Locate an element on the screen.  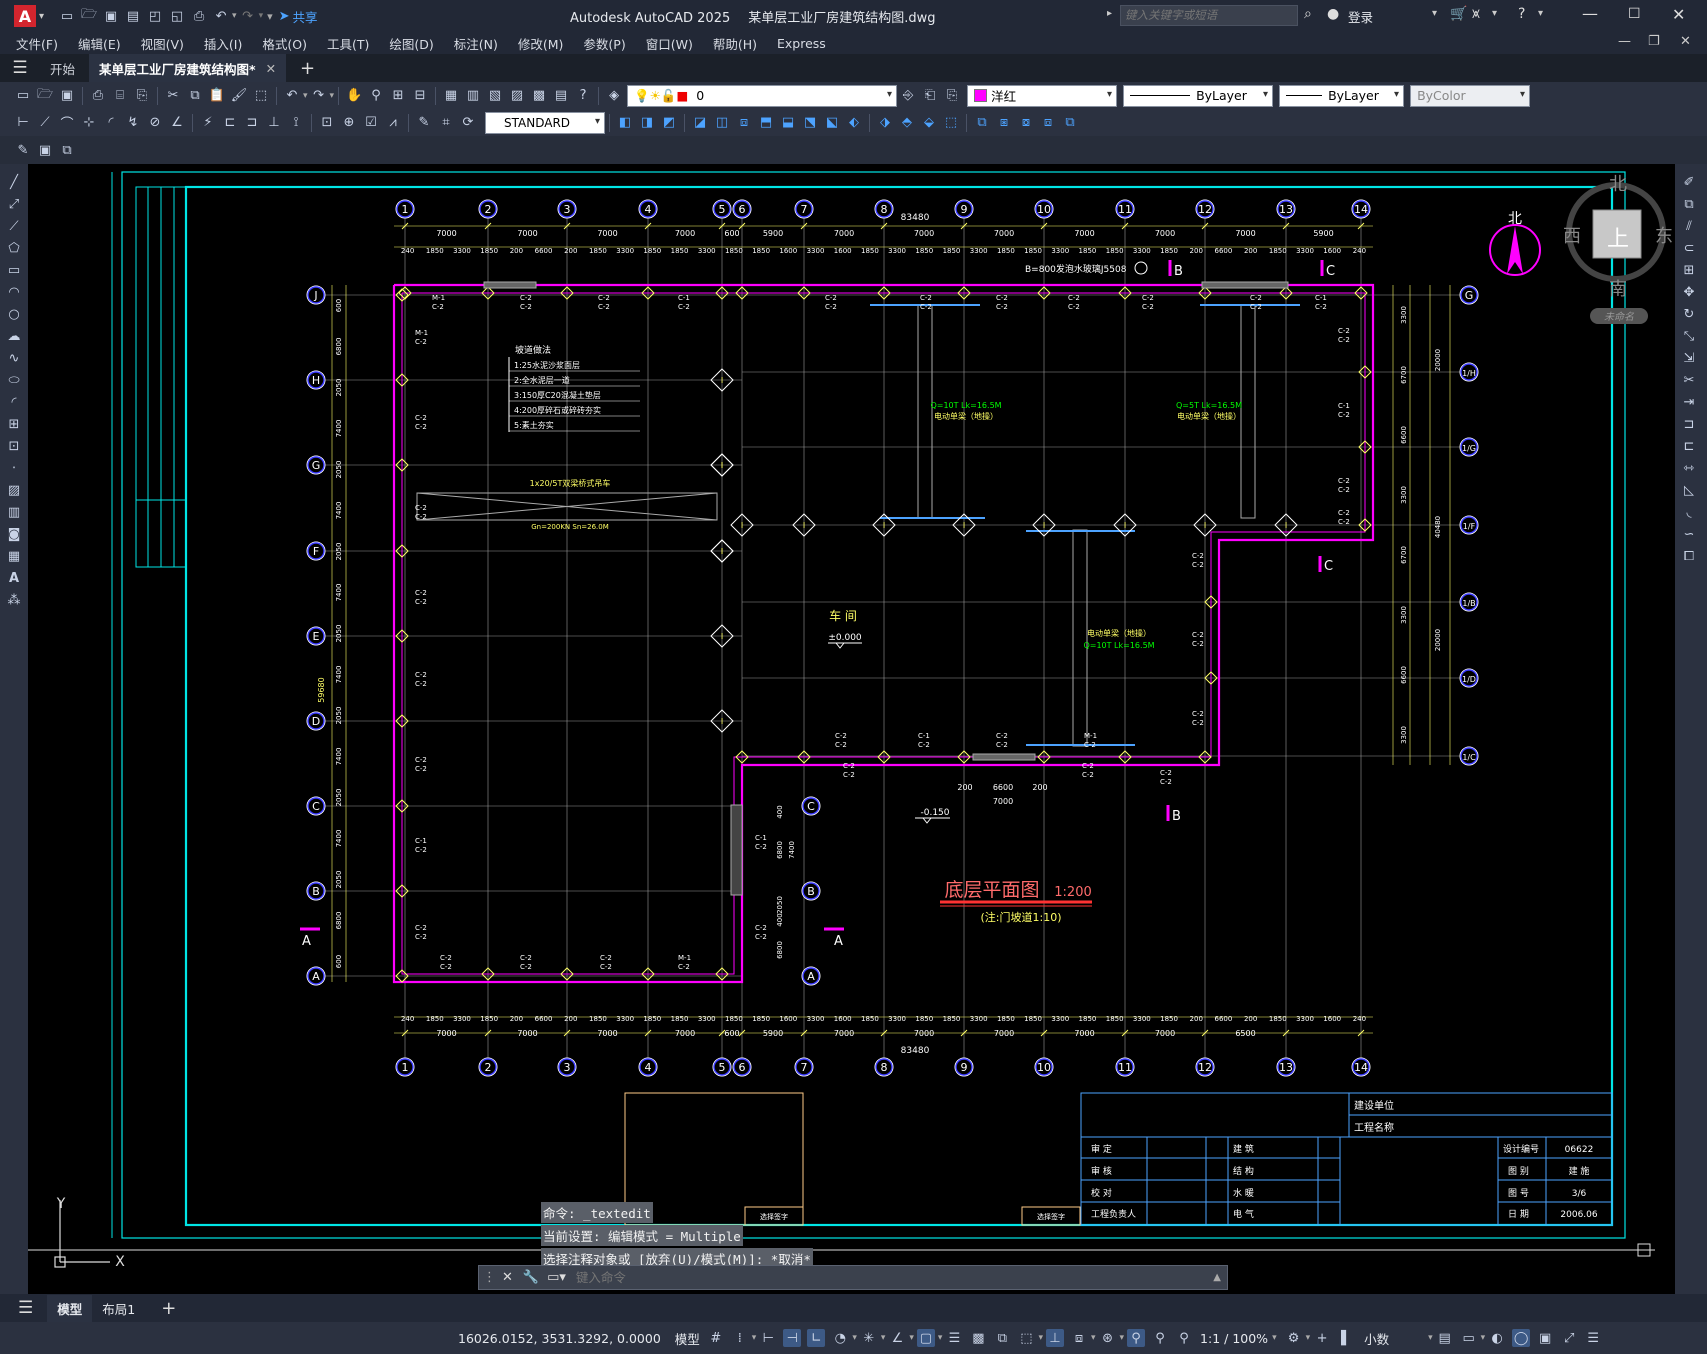
revcloud-icon: ☁ is located at coordinates (14, 336).